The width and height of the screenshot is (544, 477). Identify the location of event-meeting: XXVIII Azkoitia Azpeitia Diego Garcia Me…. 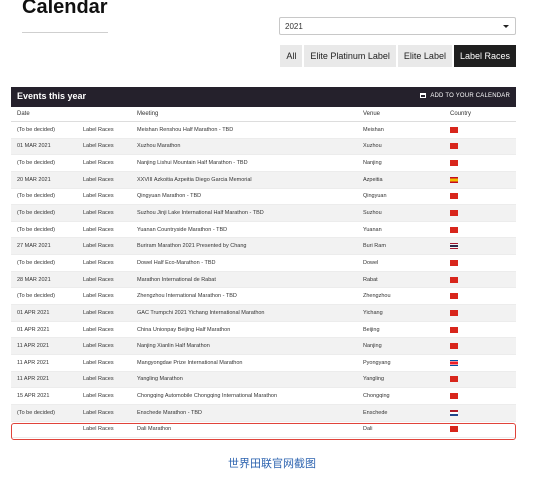
(194, 180).